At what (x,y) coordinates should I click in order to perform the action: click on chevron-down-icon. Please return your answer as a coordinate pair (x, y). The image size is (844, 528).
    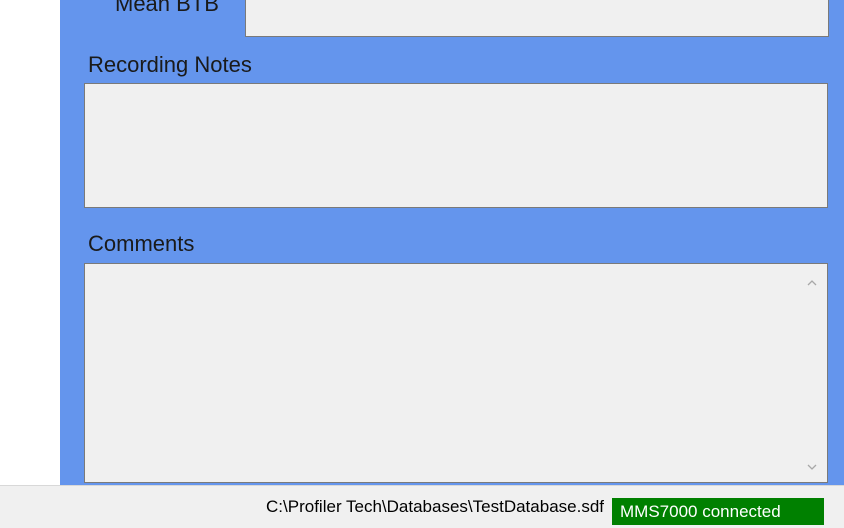
    Looking at the image, I should click on (812, 467).